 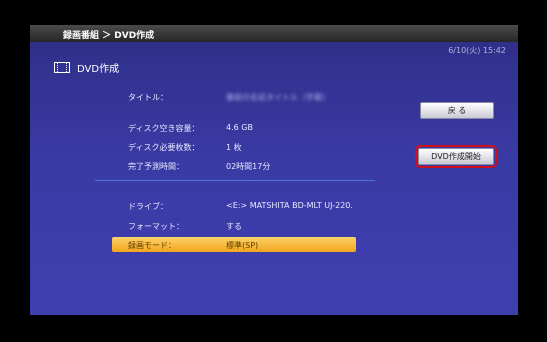 What do you see at coordinates (248, 166) in the screenshot?
I see `estimated-time-value: 02時間17分` at bounding box center [248, 166].